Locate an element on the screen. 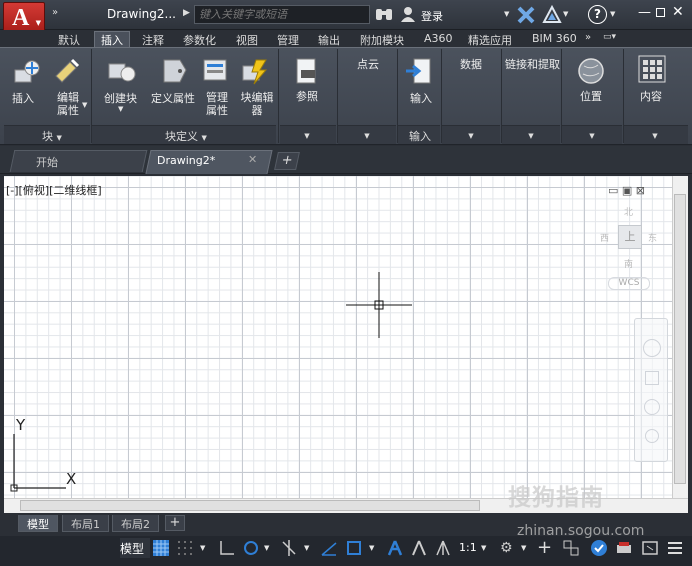 The height and width of the screenshot is (566, 692). navigation-bar is located at coordinates (651, 390).